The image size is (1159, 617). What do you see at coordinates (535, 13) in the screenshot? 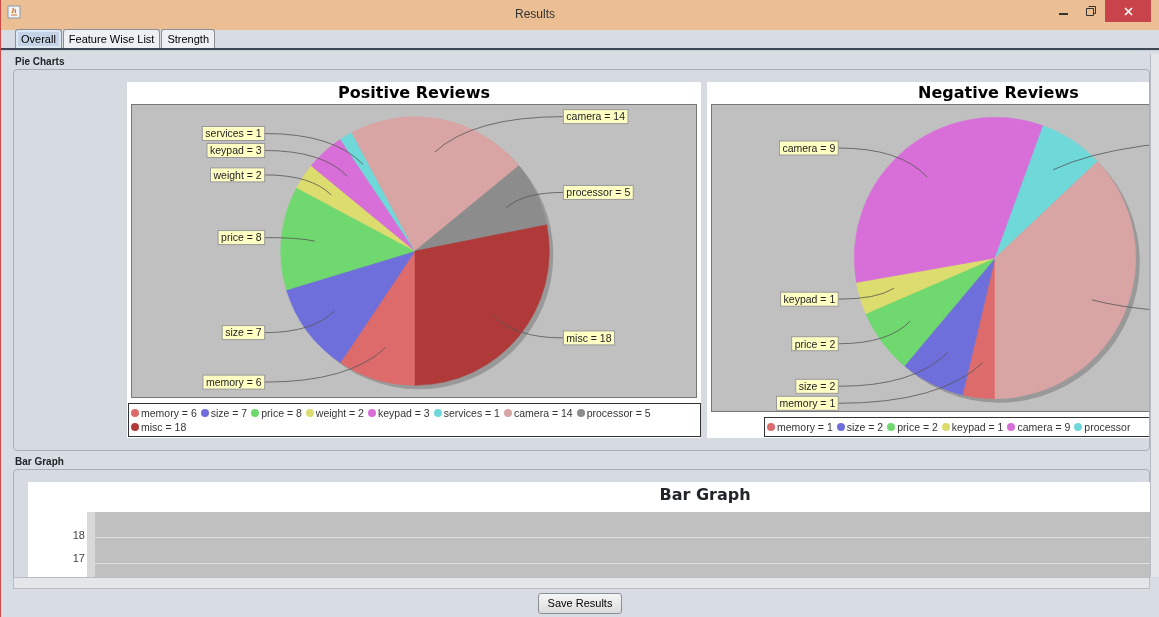
I see `window-title: Results` at bounding box center [535, 13].